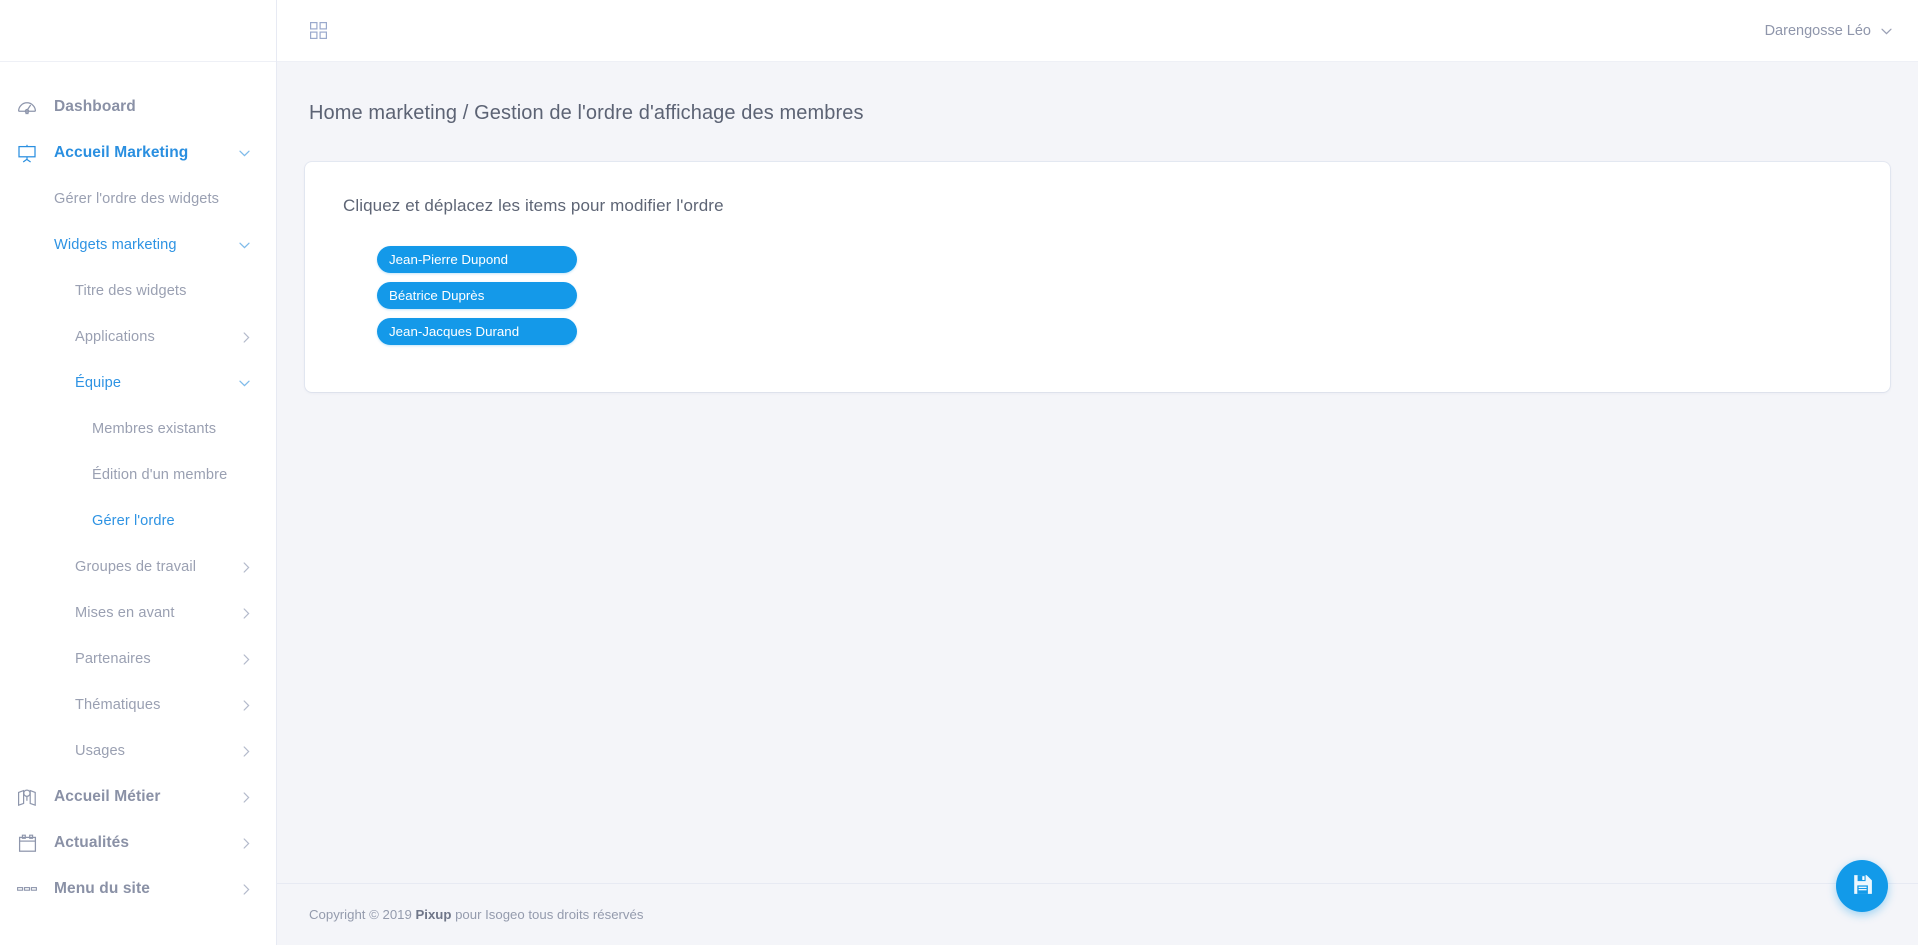 The height and width of the screenshot is (945, 1918). I want to click on sidebar-item-label: Gérer l'ordre des widgets, so click(137, 199).